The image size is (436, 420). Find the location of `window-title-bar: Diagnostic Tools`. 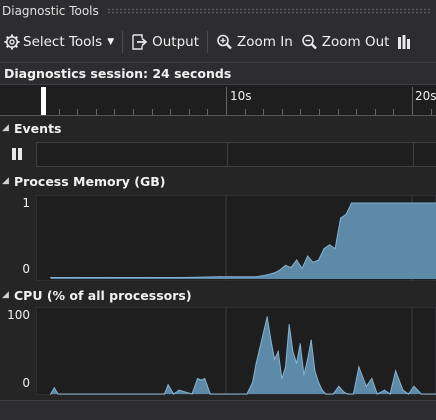

window-title-bar: Diagnostic Tools is located at coordinates (218, 11).